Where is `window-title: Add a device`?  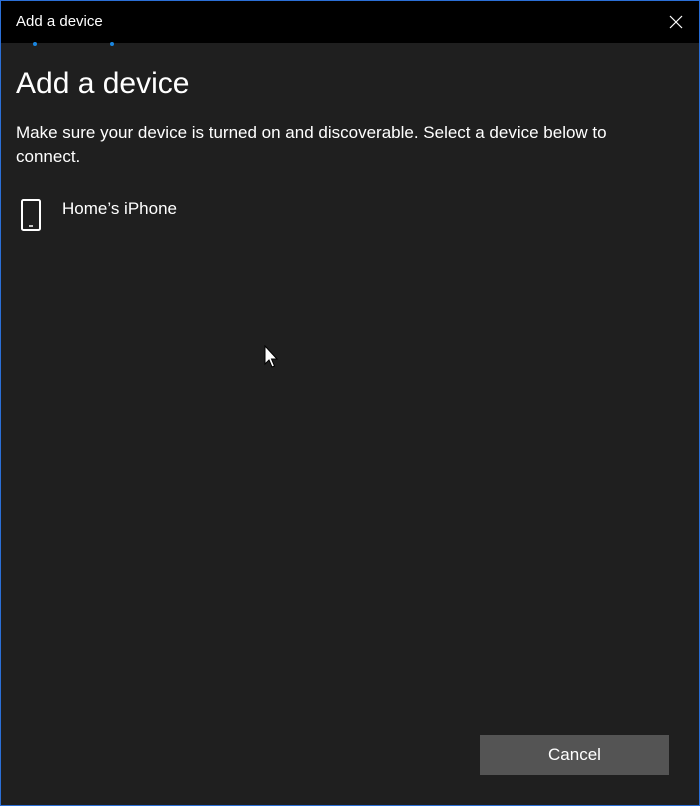
window-title: Add a device is located at coordinates (59, 21).